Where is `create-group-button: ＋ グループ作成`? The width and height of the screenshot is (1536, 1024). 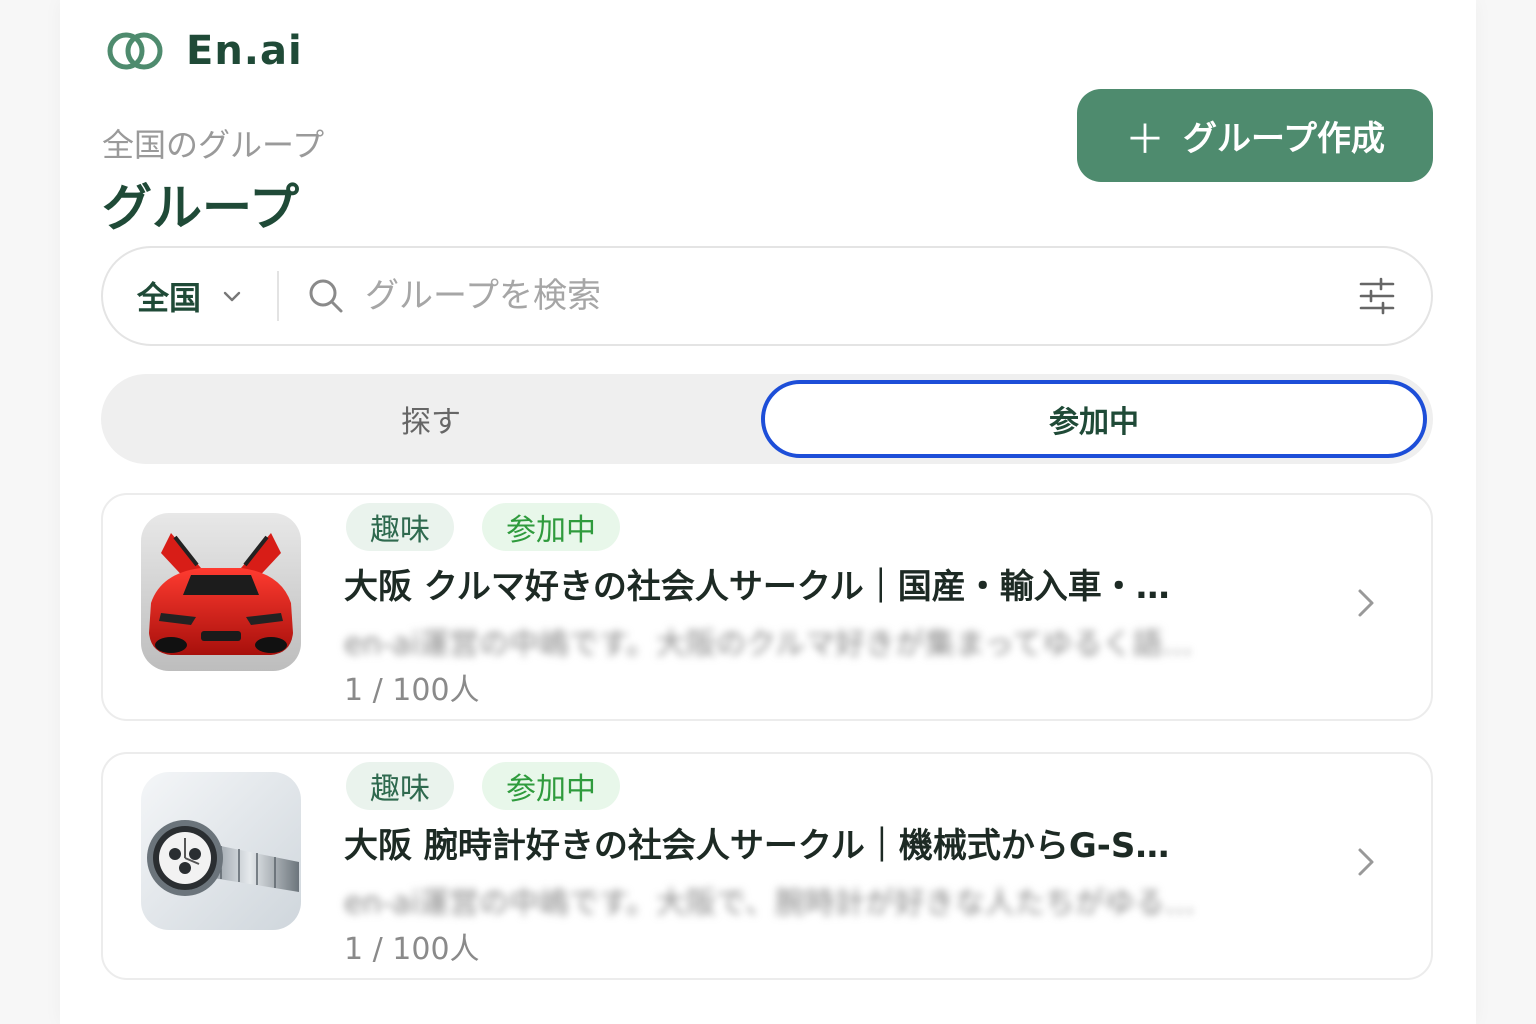
create-group-button: ＋ グループ作成 is located at coordinates (1255, 135).